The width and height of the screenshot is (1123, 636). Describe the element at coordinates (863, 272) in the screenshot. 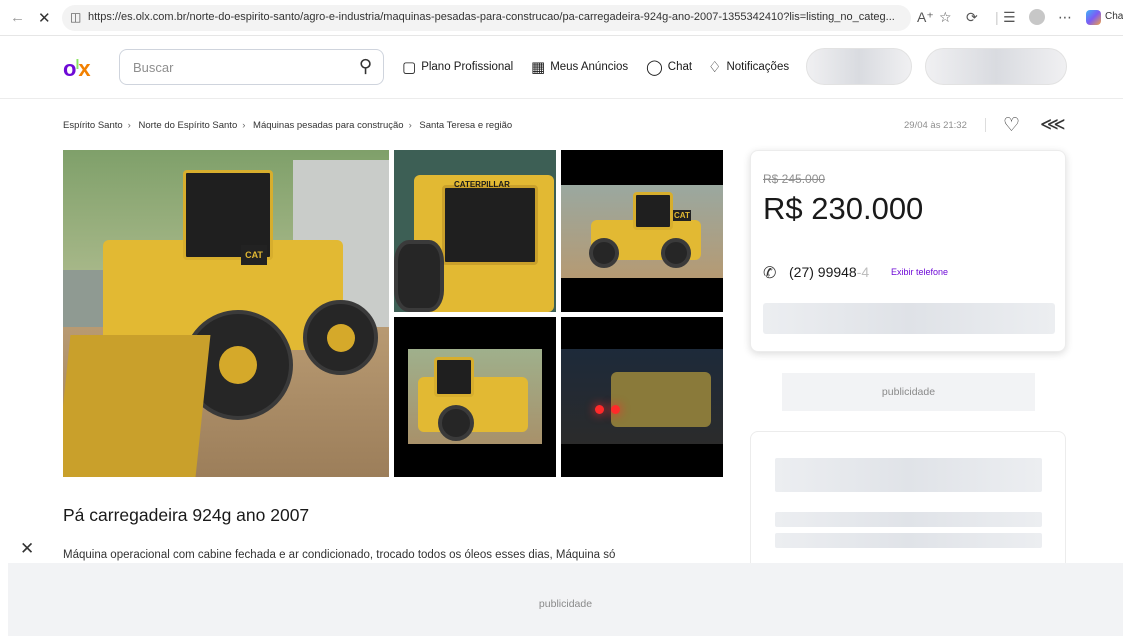

I see `phone-number-hidden: -4` at that location.